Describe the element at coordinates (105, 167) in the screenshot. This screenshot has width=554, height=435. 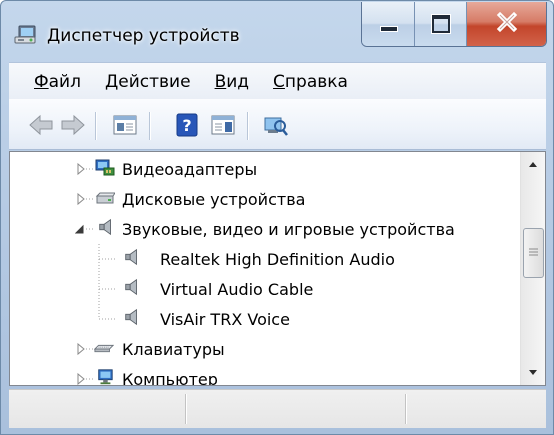
I see `display-adapter-icon` at that location.